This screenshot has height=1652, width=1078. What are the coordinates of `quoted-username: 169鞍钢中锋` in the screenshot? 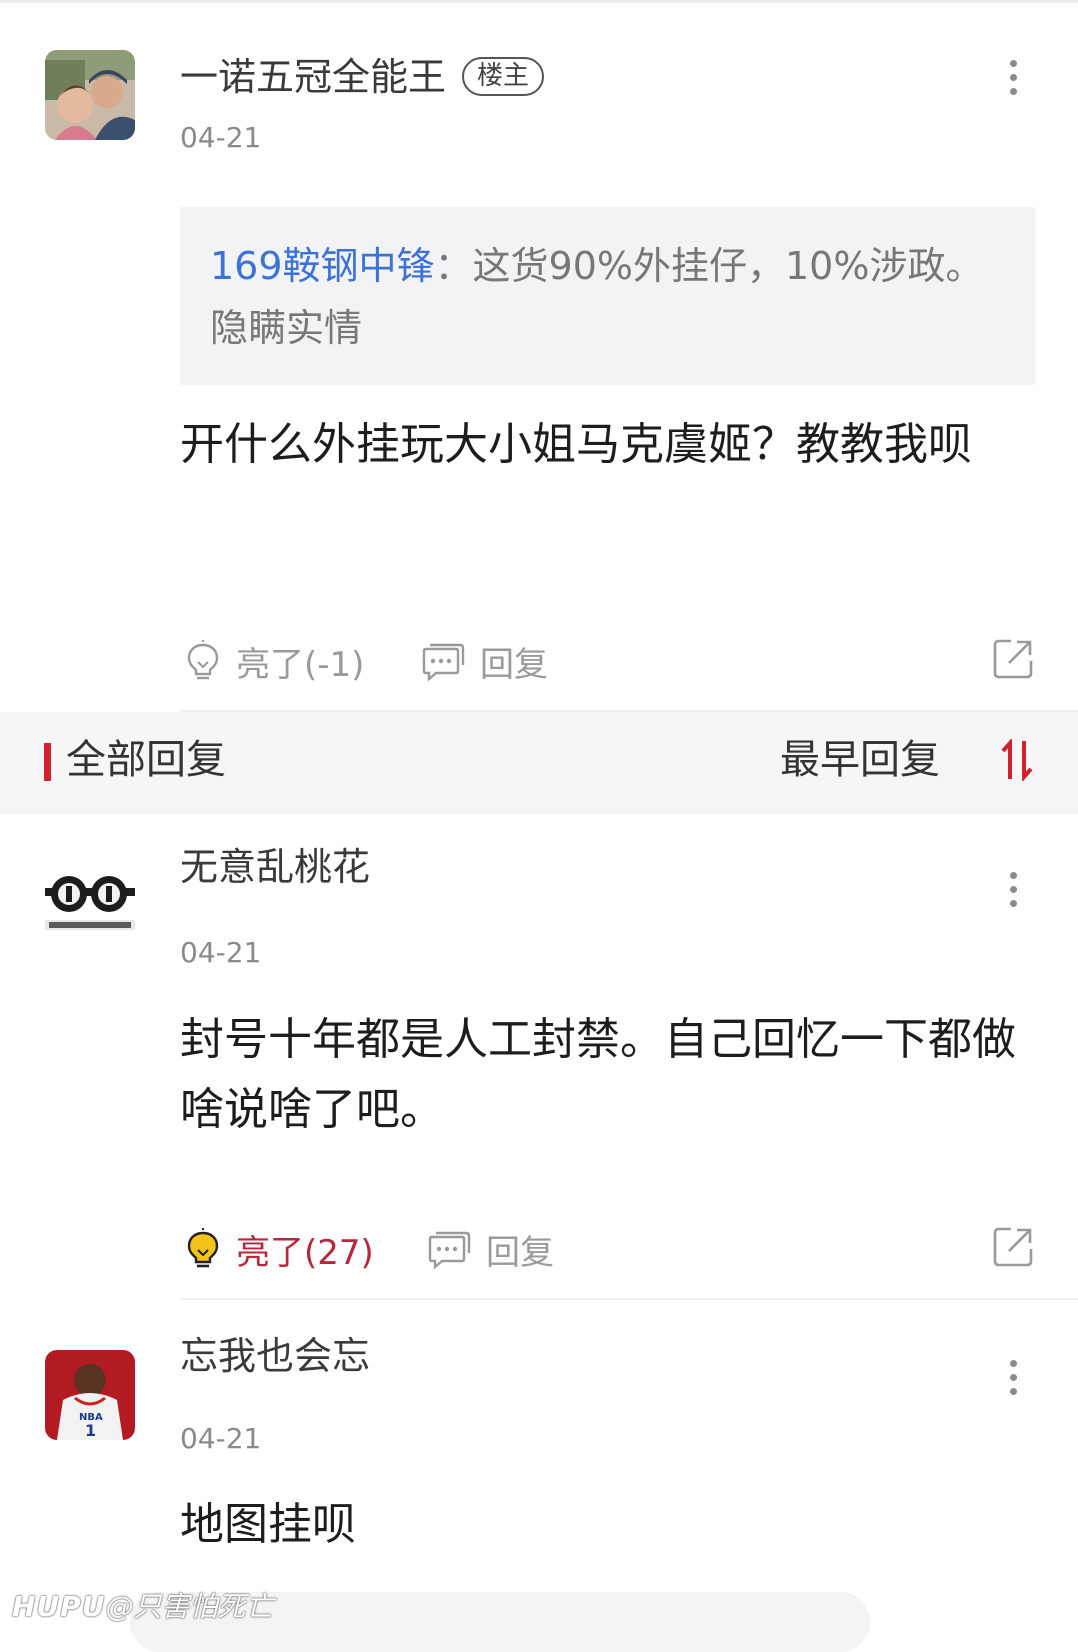 It's located at (322, 266).